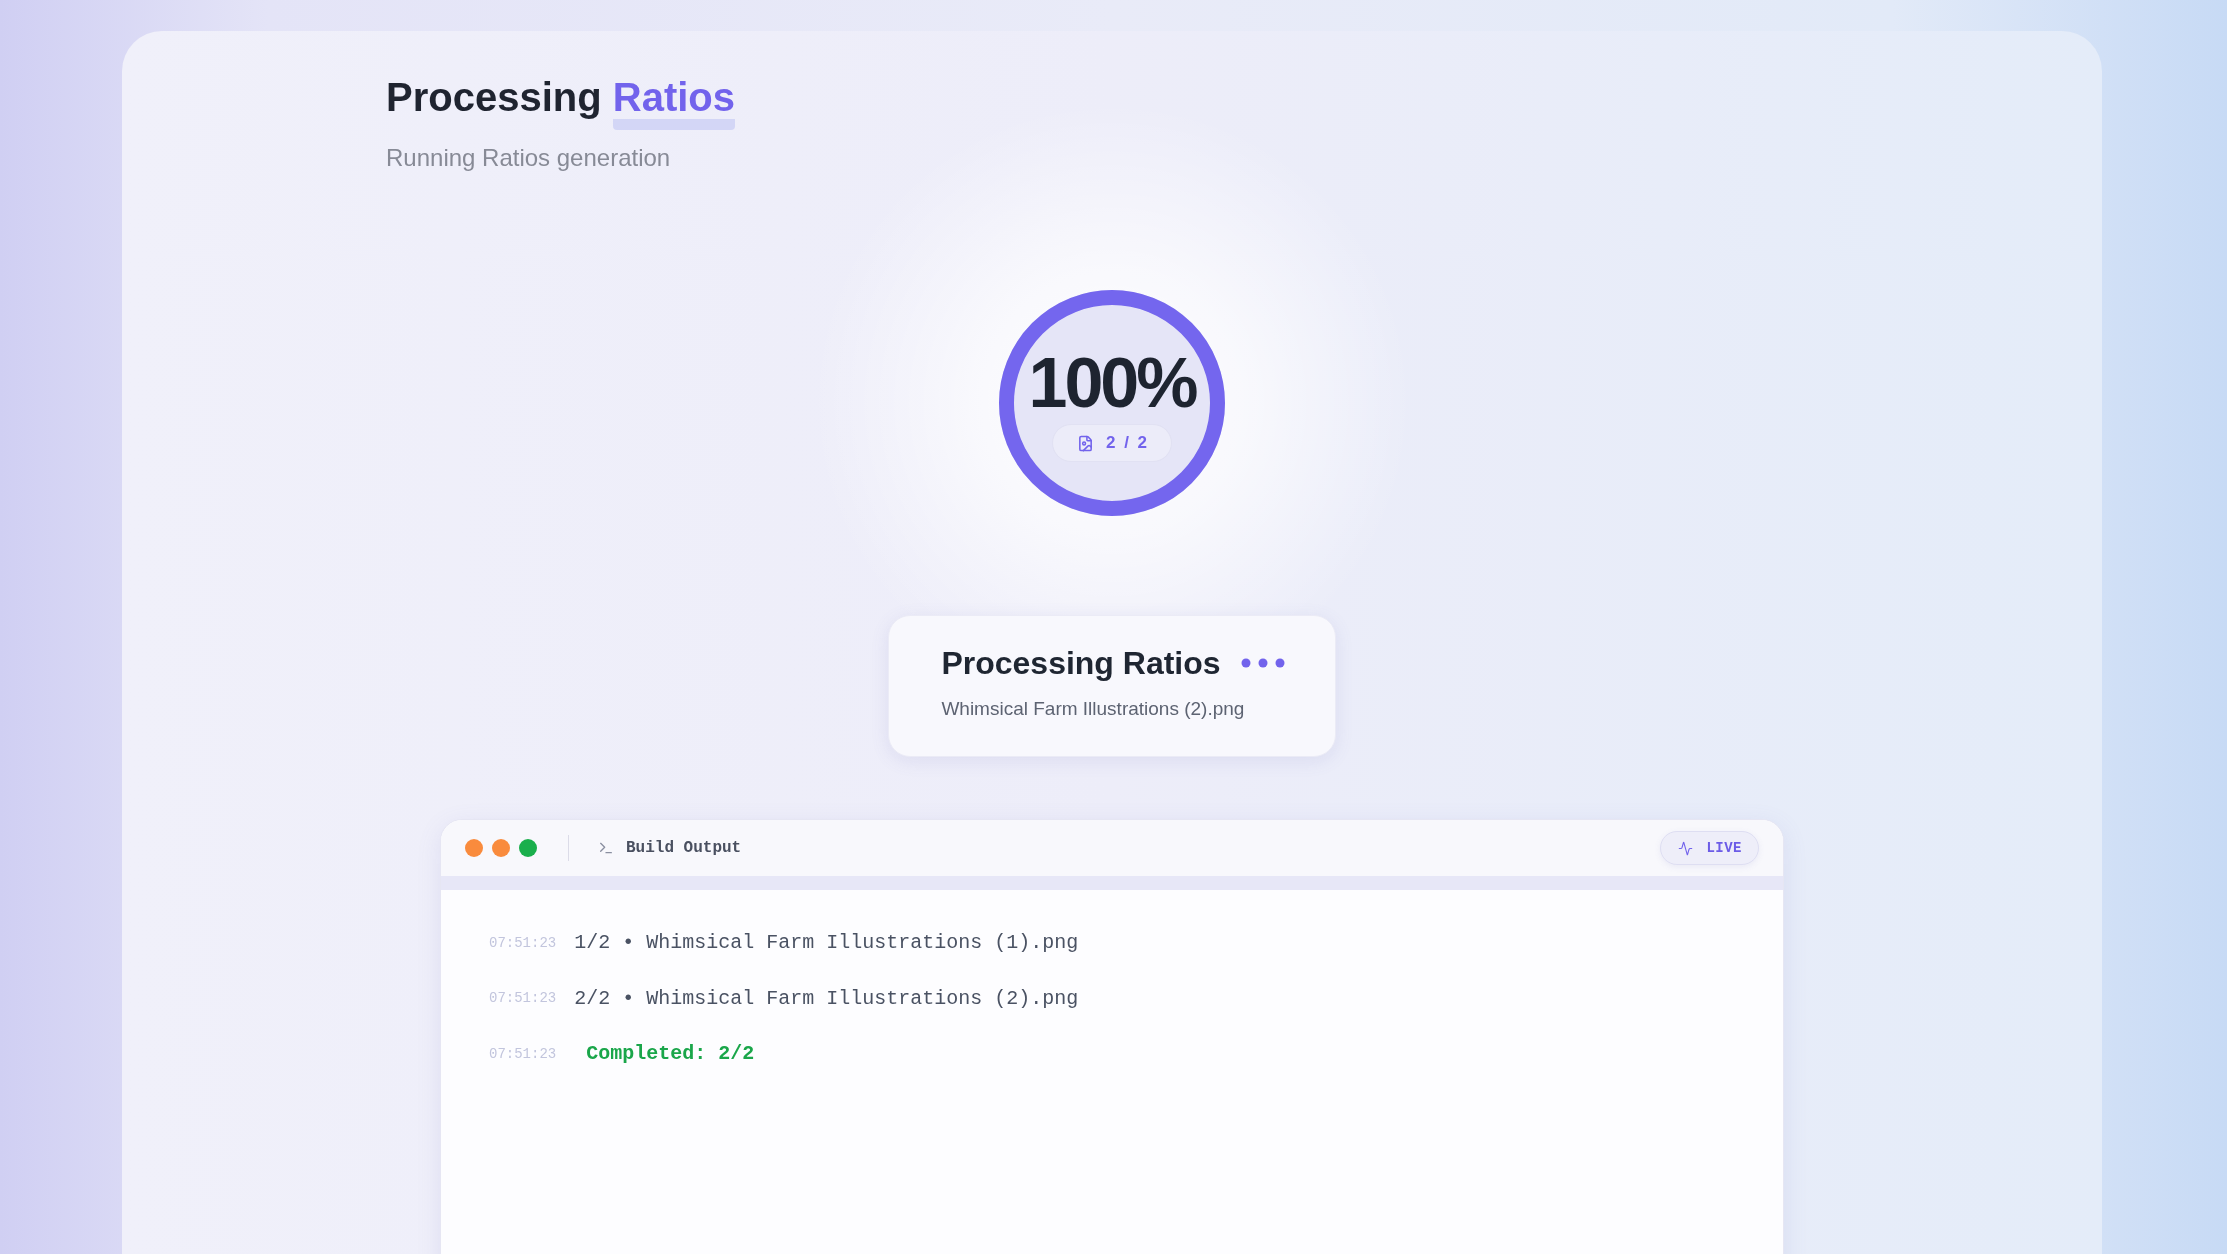 The width and height of the screenshot is (2227, 1254). What do you see at coordinates (670, 1054) in the screenshot?
I see `completion-message: Completed: 2/2` at bounding box center [670, 1054].